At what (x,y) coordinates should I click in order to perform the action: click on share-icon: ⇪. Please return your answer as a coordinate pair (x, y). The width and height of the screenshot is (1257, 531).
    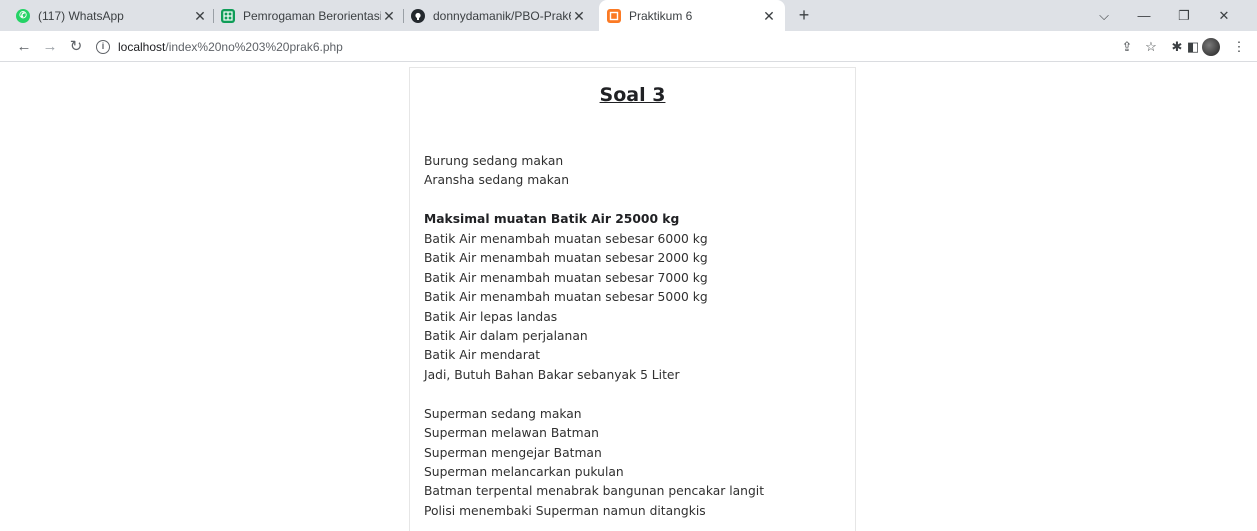
    Looking at the image, I should click on (1127, 46).